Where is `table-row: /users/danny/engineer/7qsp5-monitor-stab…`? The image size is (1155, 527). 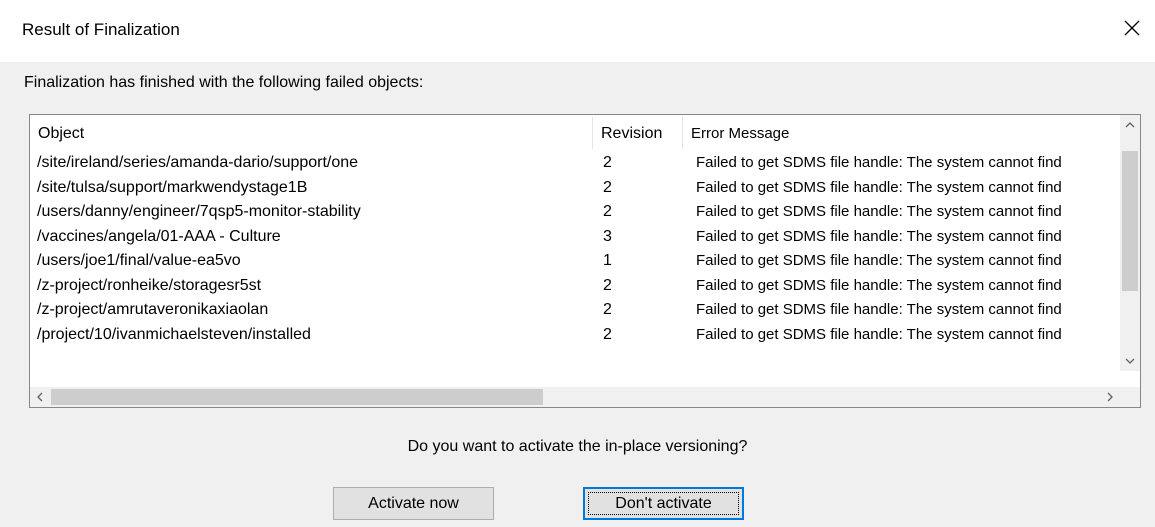
table-row: /users/danny/engineer/7qsp5-monitor-stab… is located at coordinates (575, 212).